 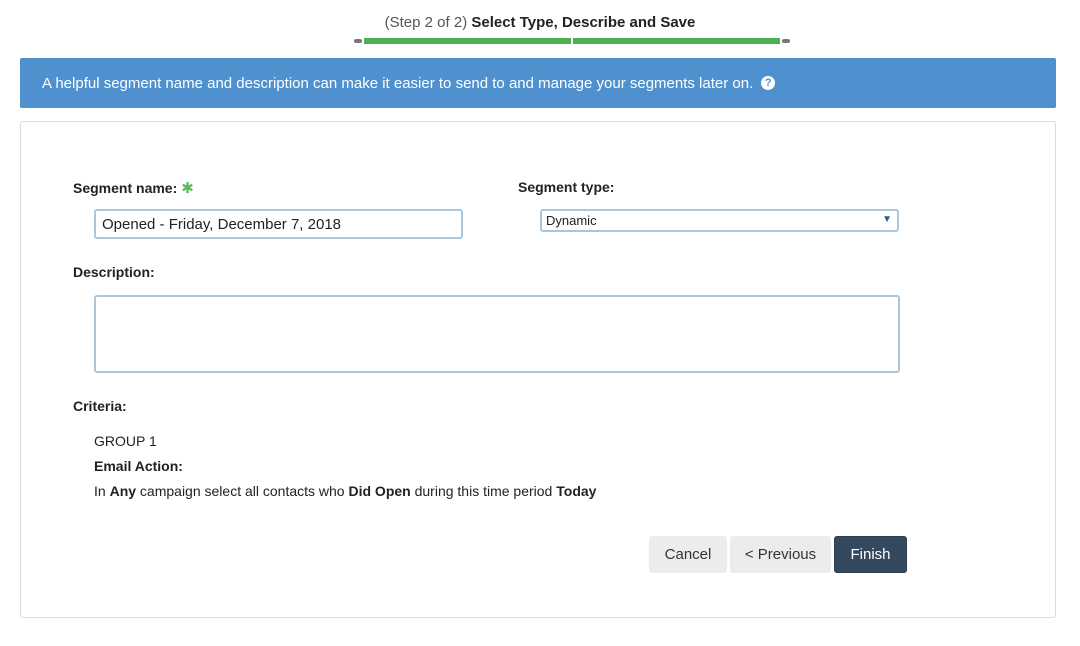 What do you see at coordinates (870, 554) in the screenshot?
I see `finish-button: Finish` at bounding box center [870, 554].